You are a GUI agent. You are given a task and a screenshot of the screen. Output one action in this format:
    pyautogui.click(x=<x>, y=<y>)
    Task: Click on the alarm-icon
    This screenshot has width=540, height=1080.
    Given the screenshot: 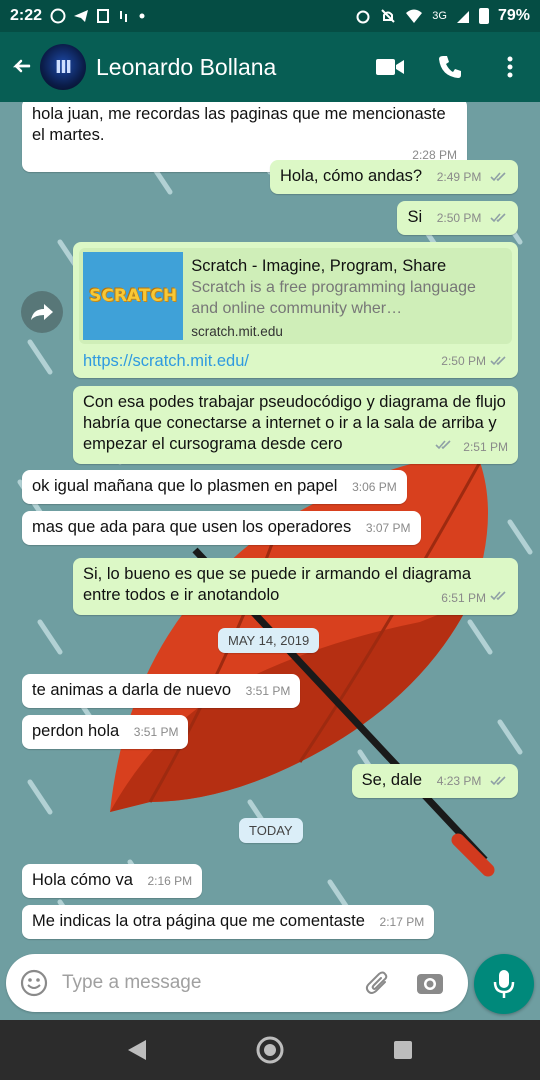 What is the action you would take?
    pyautogui.click(x=363, y=17)
    